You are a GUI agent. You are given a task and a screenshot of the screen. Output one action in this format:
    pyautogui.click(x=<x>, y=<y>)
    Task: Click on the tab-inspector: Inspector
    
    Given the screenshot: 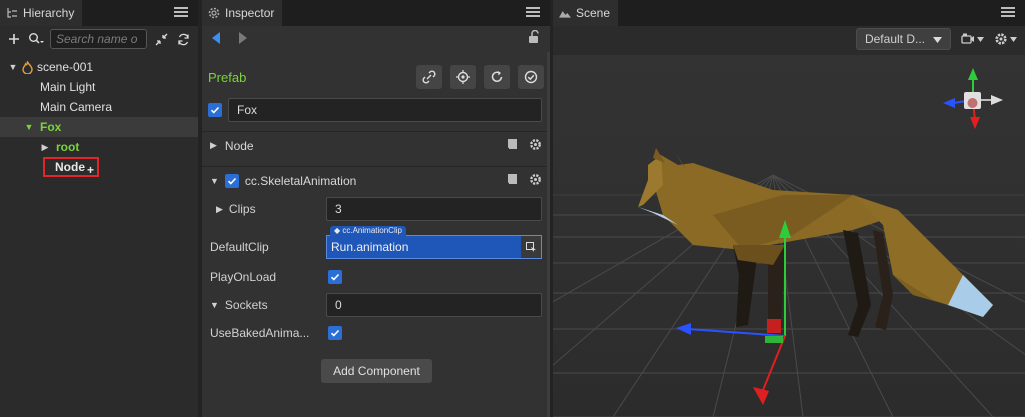 What is the action you would take?
    pyautogui.click(x=242, y=13)
    